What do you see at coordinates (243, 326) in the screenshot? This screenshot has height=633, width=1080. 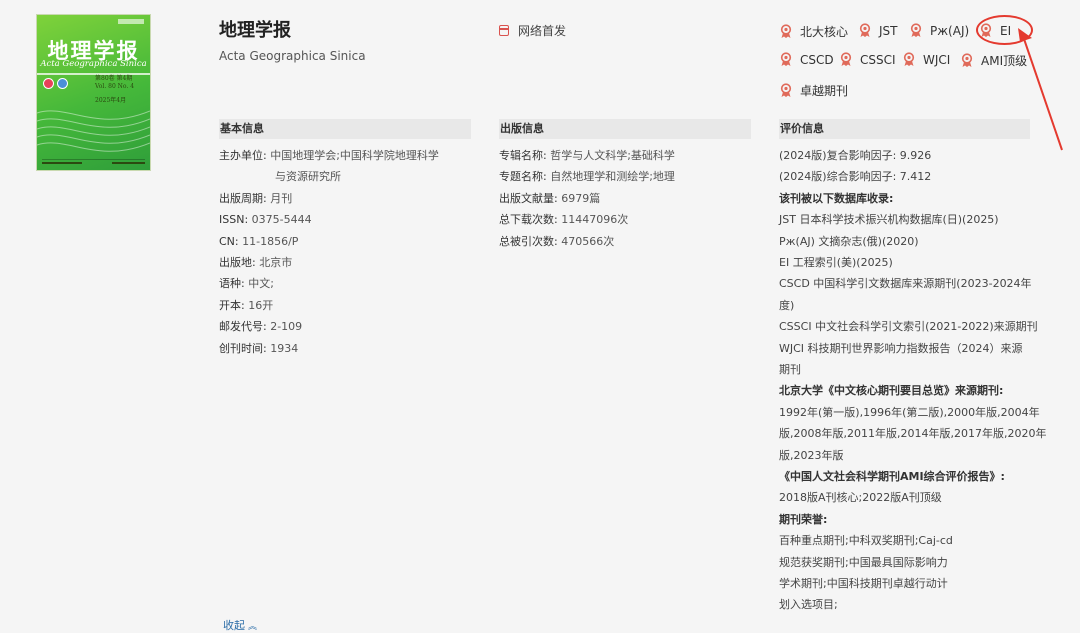 I see `field-label: 邮发代号:` at bounding box center [243, 326].